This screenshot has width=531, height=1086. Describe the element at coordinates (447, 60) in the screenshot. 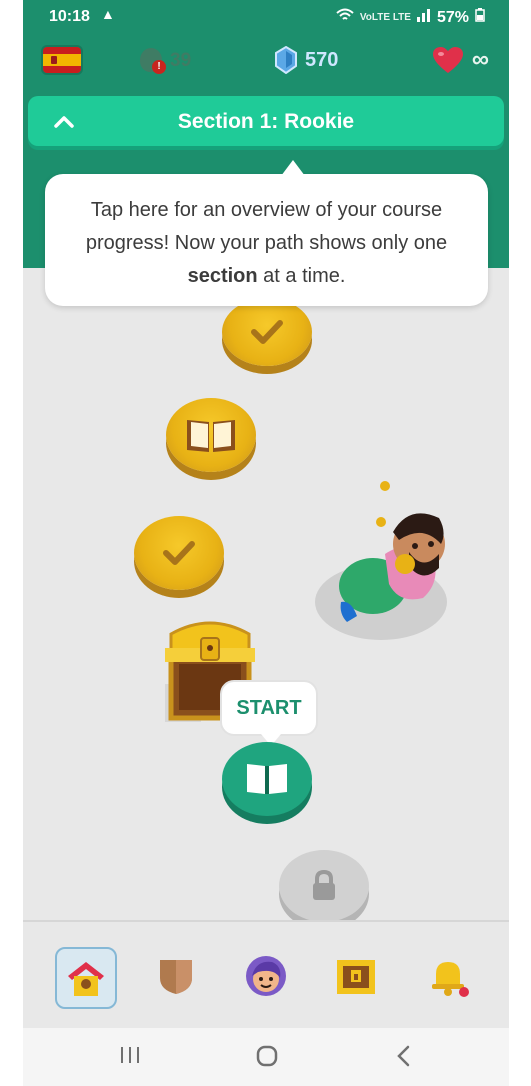

I see `heart-icon` at that location.